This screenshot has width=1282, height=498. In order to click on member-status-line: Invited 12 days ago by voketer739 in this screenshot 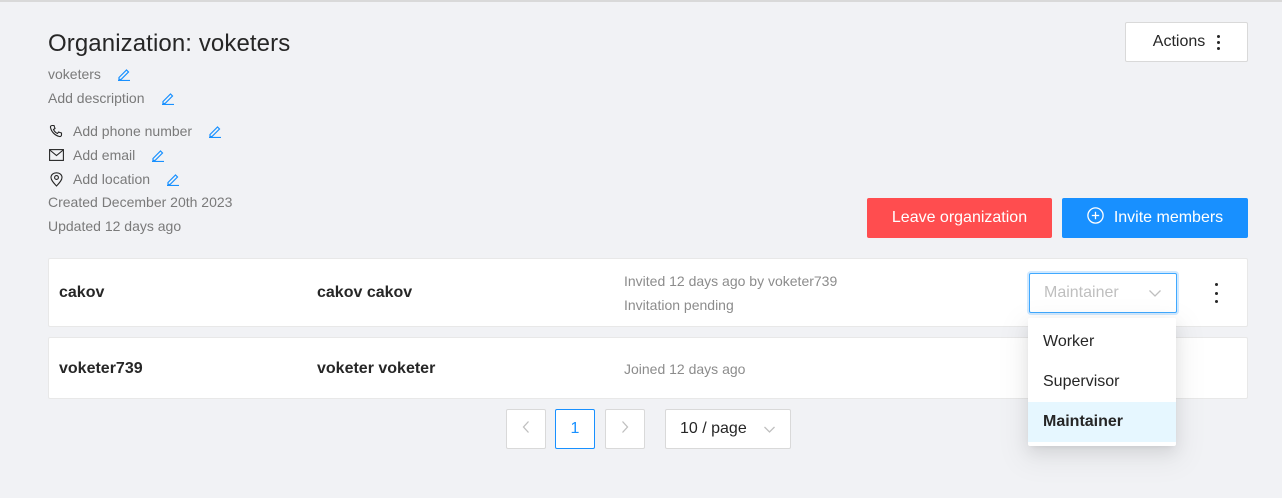, I will do `click(731, 281)`.